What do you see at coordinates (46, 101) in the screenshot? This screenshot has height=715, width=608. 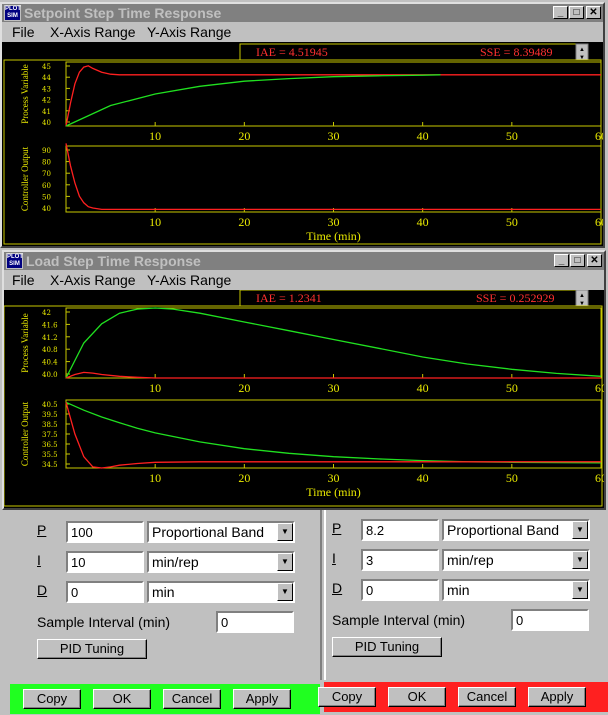 I see `y-tick-label: 42` at bounding box center [46, 101].